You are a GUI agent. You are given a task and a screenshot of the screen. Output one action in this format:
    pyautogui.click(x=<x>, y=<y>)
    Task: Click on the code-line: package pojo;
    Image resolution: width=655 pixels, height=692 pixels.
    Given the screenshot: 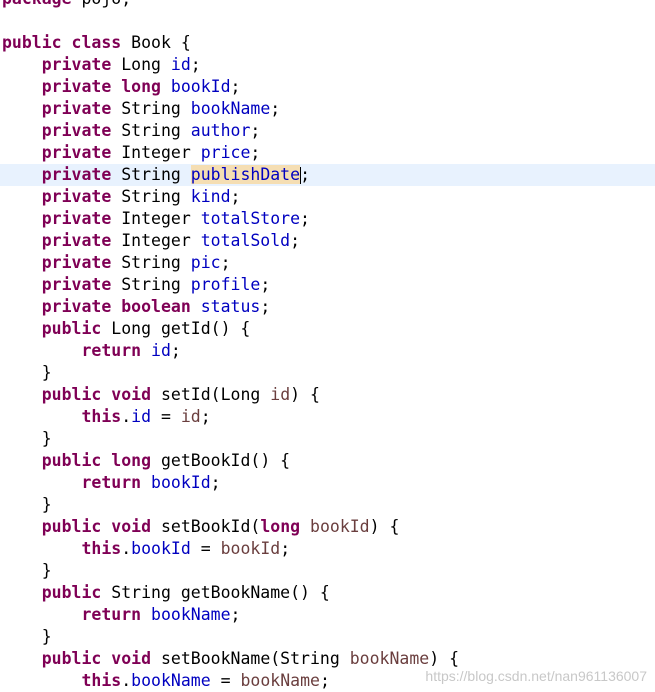 What is the action you would take?
    pyautogui.click(x=327, y=5)
    